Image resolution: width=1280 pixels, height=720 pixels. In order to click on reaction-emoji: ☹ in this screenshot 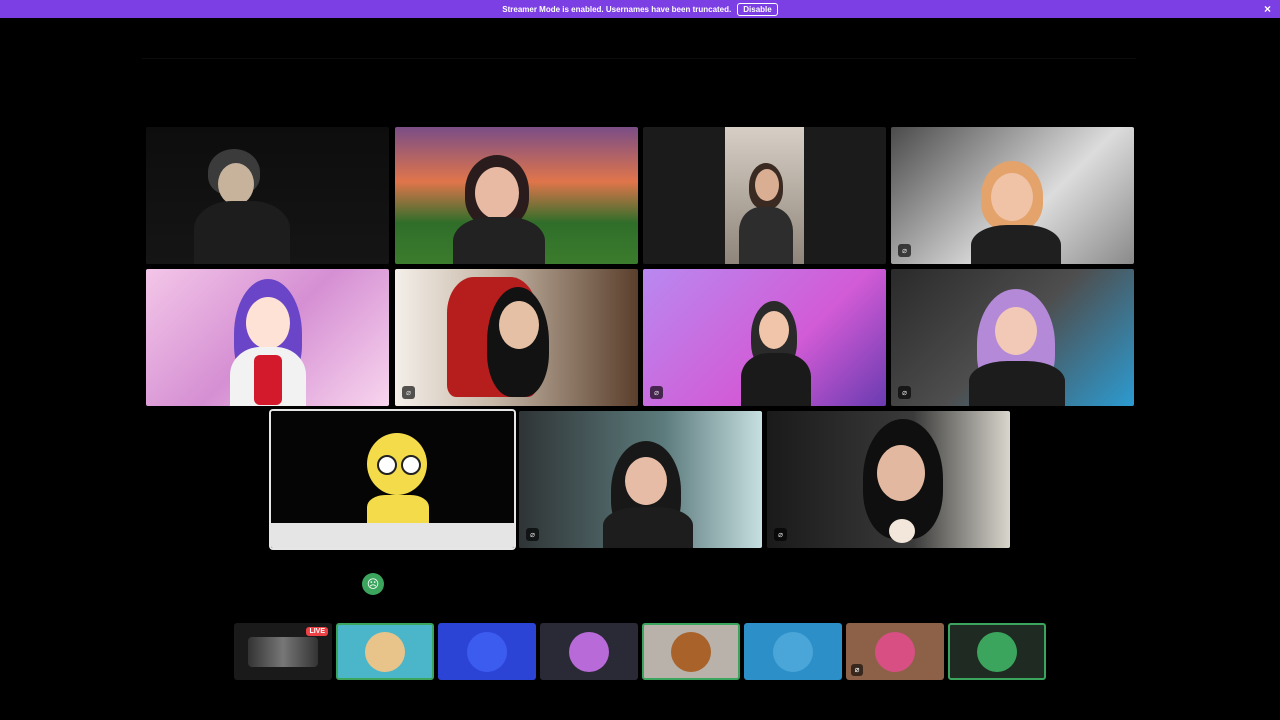, I will do `click(373, 584)`.